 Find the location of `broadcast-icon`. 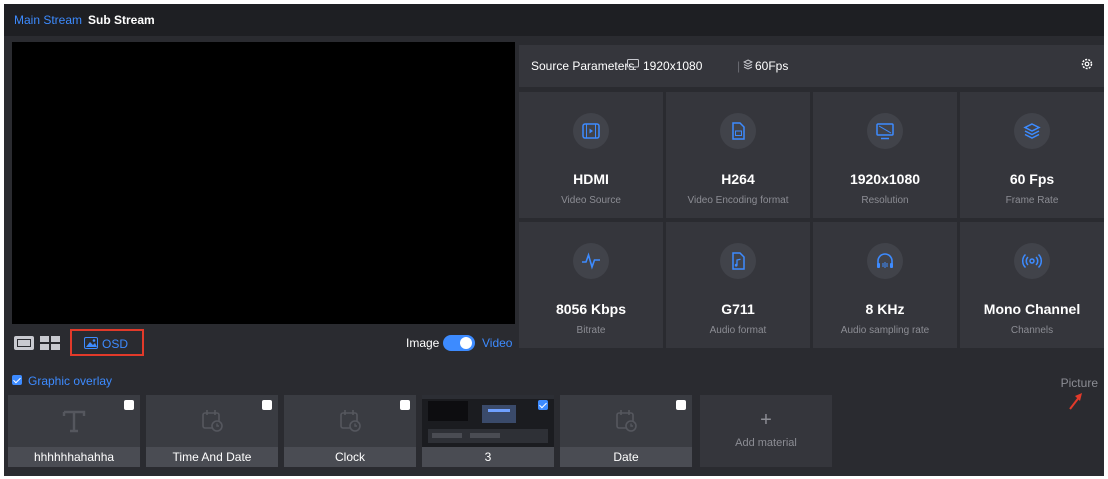

broadcast-icon is located at coordinates (1032, 261).